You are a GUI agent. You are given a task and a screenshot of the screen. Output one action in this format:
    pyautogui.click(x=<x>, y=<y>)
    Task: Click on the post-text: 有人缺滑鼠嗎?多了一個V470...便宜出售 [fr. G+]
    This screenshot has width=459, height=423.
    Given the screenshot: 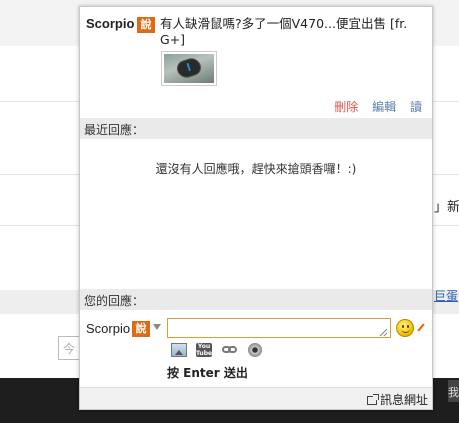 What is the action you would take?
    pyautogui.click(x=284, y=31)
    